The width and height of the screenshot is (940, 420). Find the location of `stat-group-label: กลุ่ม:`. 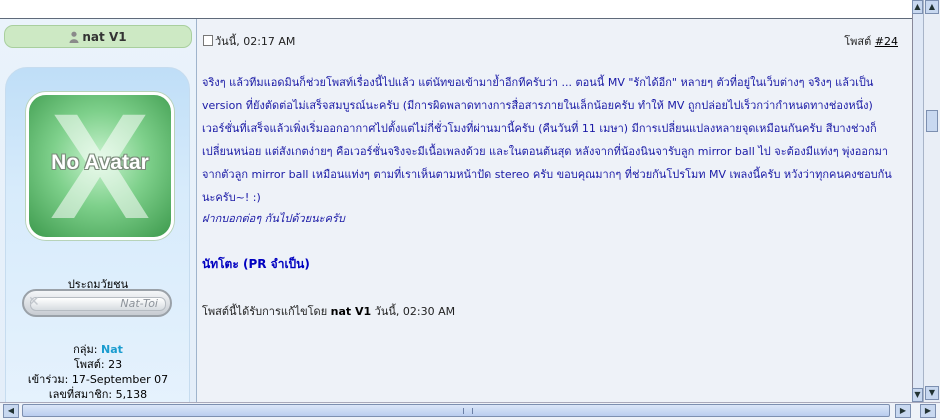

stat-group-label: กลุ่ม: is located at coordinates (85, 349).